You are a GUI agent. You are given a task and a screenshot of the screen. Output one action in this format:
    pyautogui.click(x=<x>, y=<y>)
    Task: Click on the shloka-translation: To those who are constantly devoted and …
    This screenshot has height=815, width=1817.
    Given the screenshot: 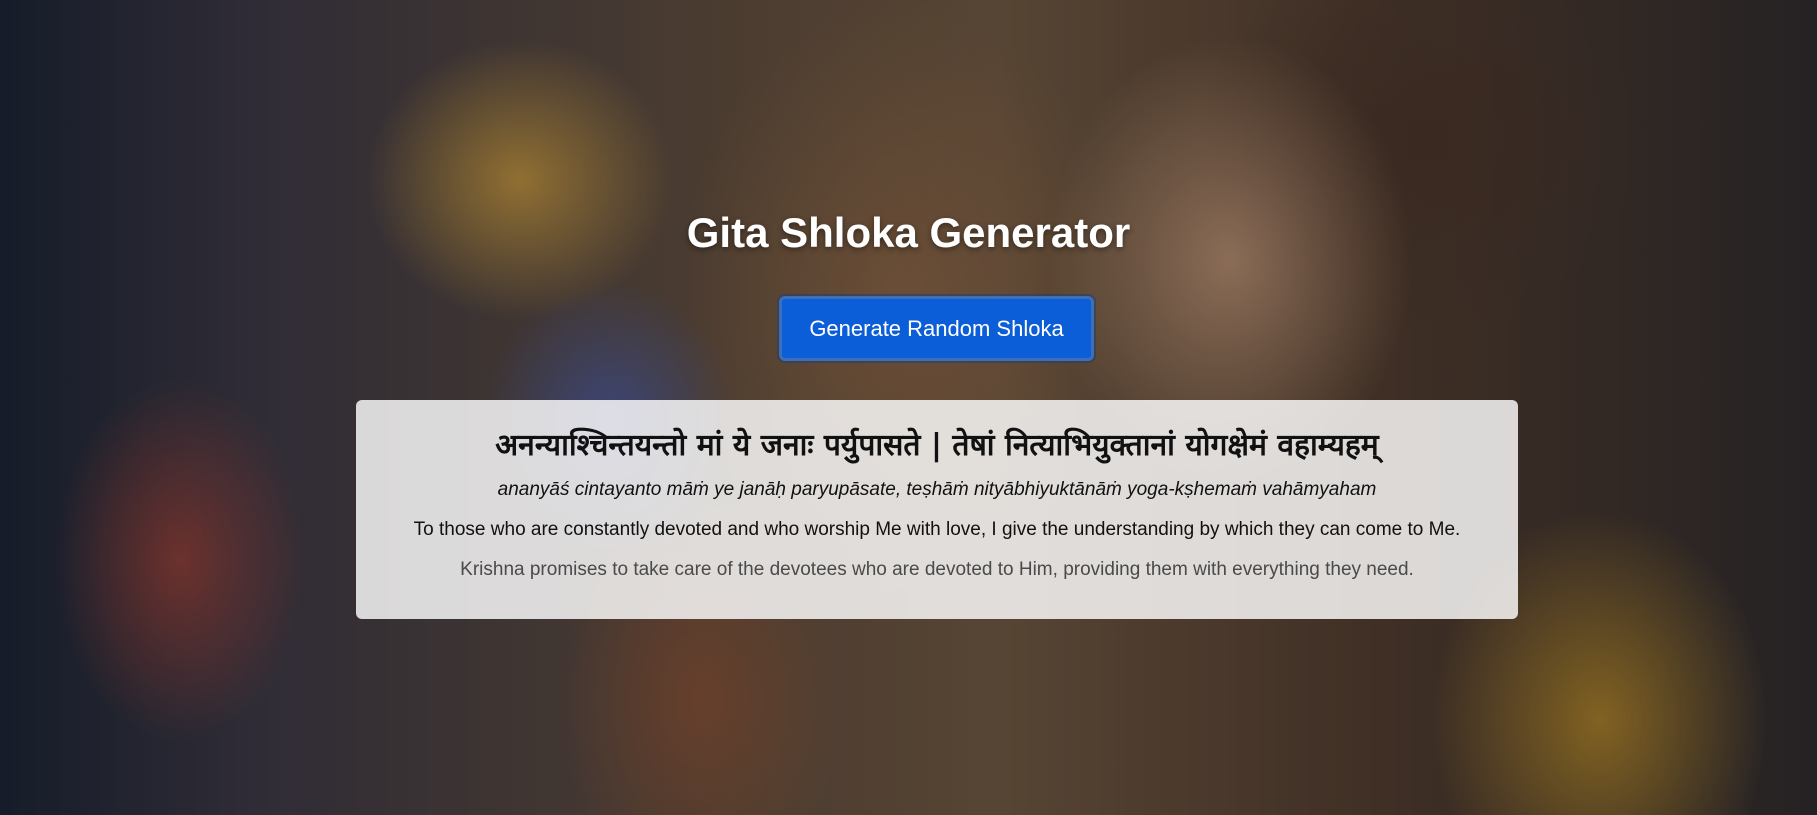 What is the action you would take?
    pyautogui.click(x=937, y=529)
    